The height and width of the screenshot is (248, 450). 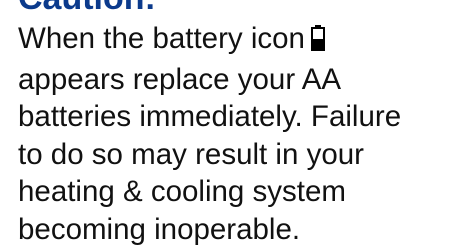 What do you see at coordinates (87, 9) in the screenshot?
I see `caution-heading: Caution:` at bounding box center [87, 9].